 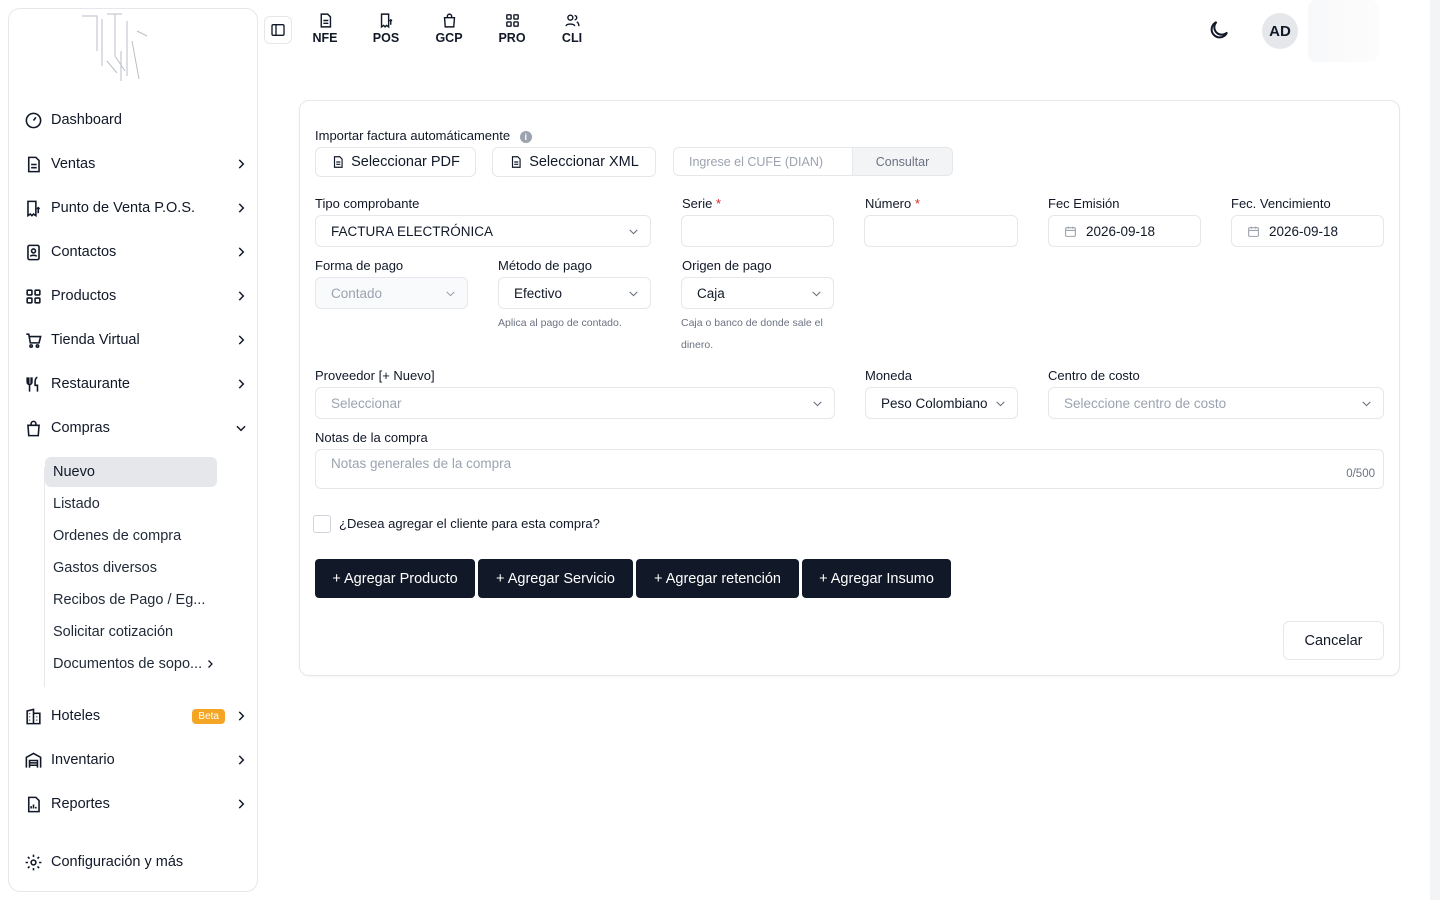 What do you see at coordinates (1216, 403) in the screenshot?
I see `centro-costo-select: Seleccione centro de costo` at bounding box center [1216, 403].